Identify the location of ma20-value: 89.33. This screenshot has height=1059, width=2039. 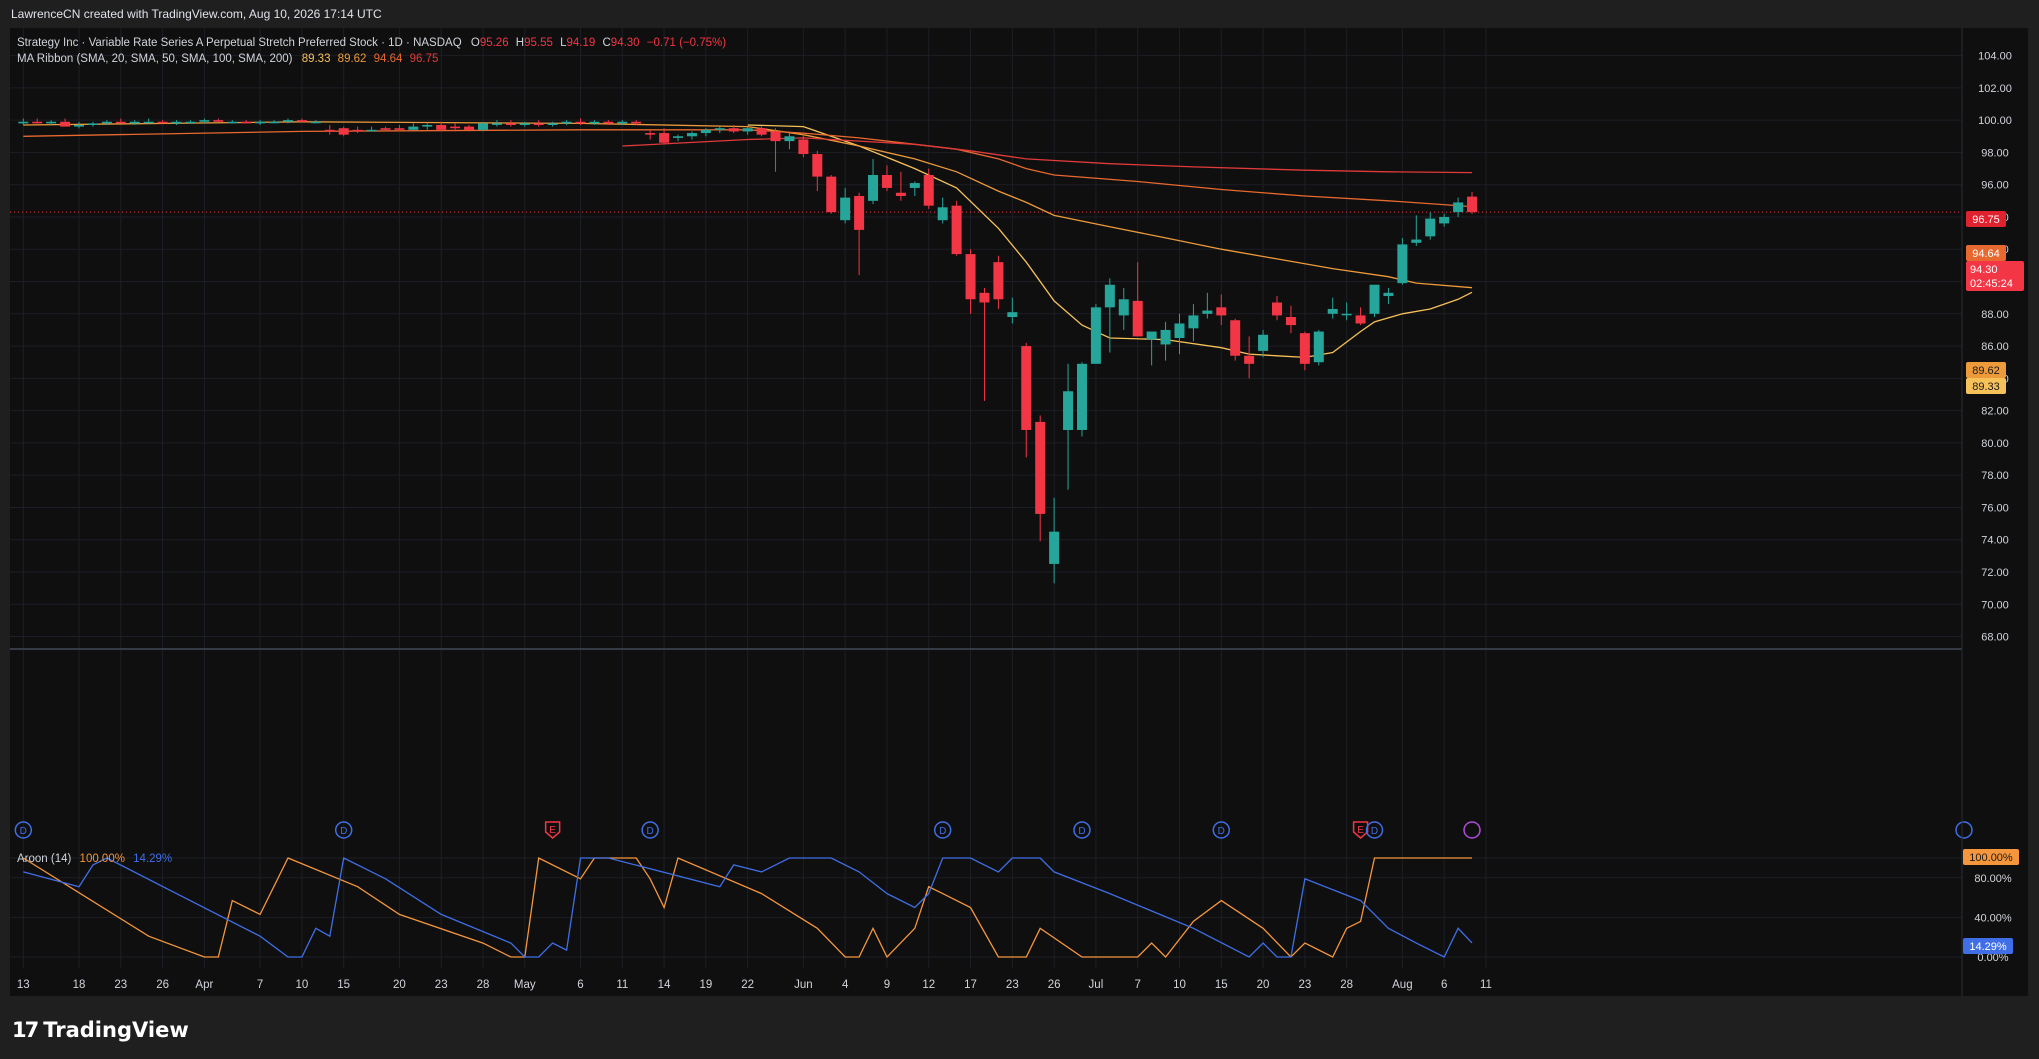
(316, 59).